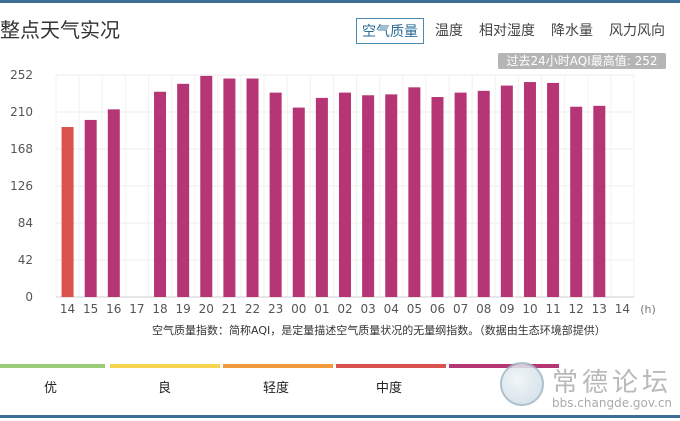 This screenshot has height=421, width=680. Describe the element at coordinates (637, 31) in the screenshot. I see `tab-wind: 风力风向` at that location.